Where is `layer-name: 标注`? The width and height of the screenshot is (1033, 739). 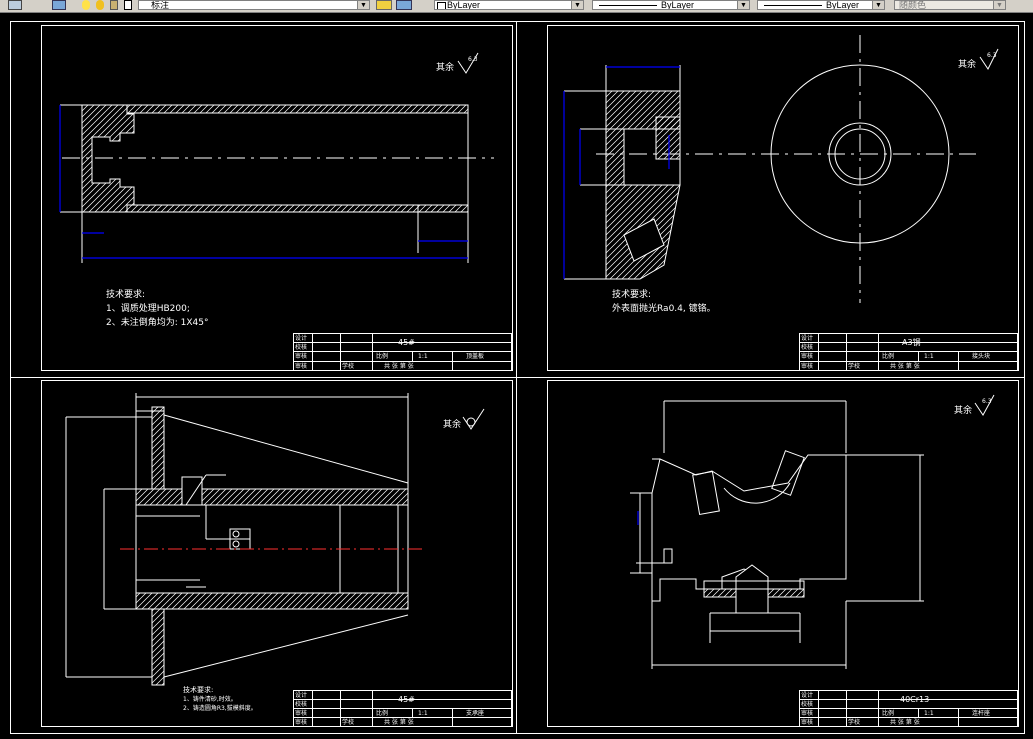 layer-name: 标注 is located at coordinates (160, 5).